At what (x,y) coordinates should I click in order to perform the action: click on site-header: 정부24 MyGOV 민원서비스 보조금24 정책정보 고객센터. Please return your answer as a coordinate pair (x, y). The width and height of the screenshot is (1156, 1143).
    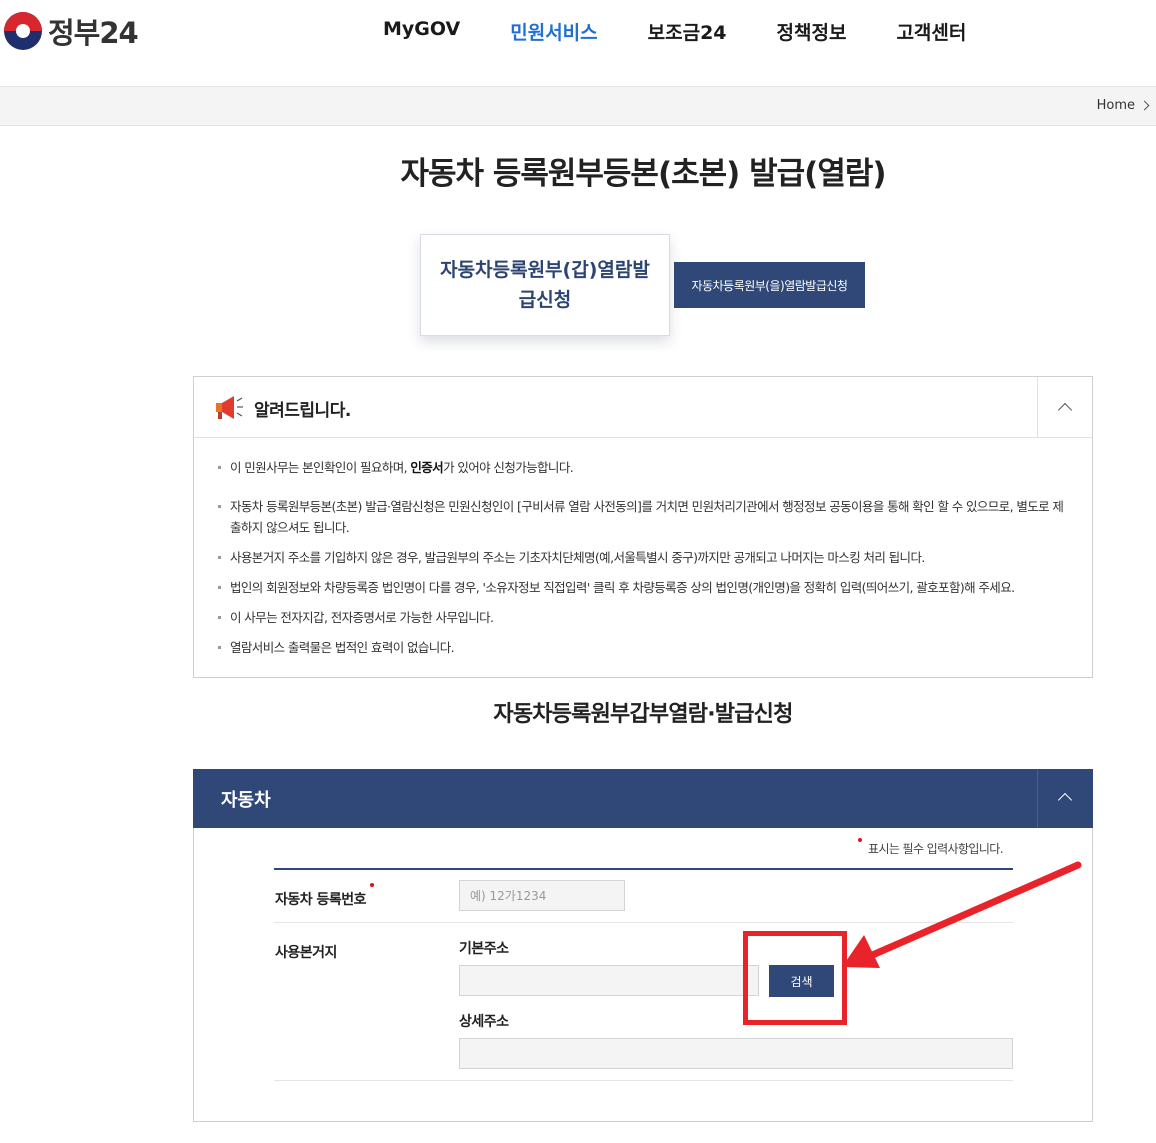
    Looking at the image, I should click on (578, 43).